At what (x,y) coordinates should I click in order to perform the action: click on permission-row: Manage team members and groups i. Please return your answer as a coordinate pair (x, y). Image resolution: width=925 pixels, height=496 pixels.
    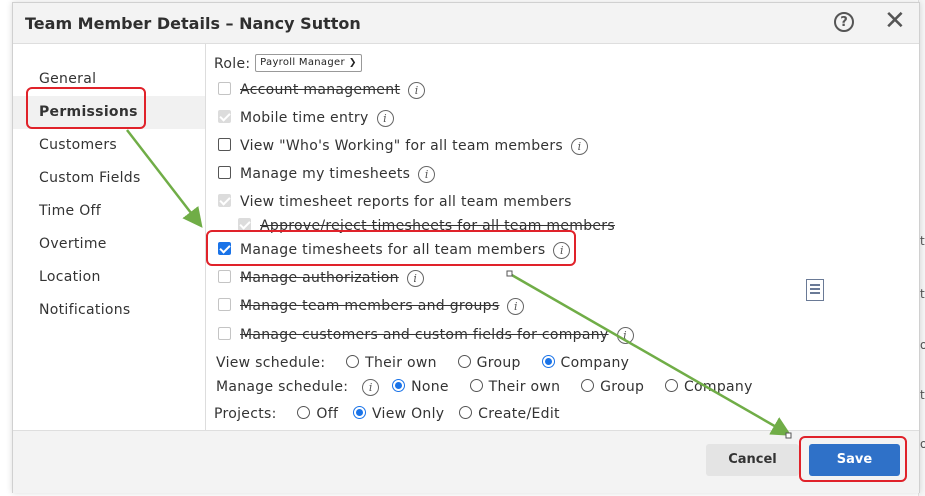
    Looking at the image, I should click on (371, 306).